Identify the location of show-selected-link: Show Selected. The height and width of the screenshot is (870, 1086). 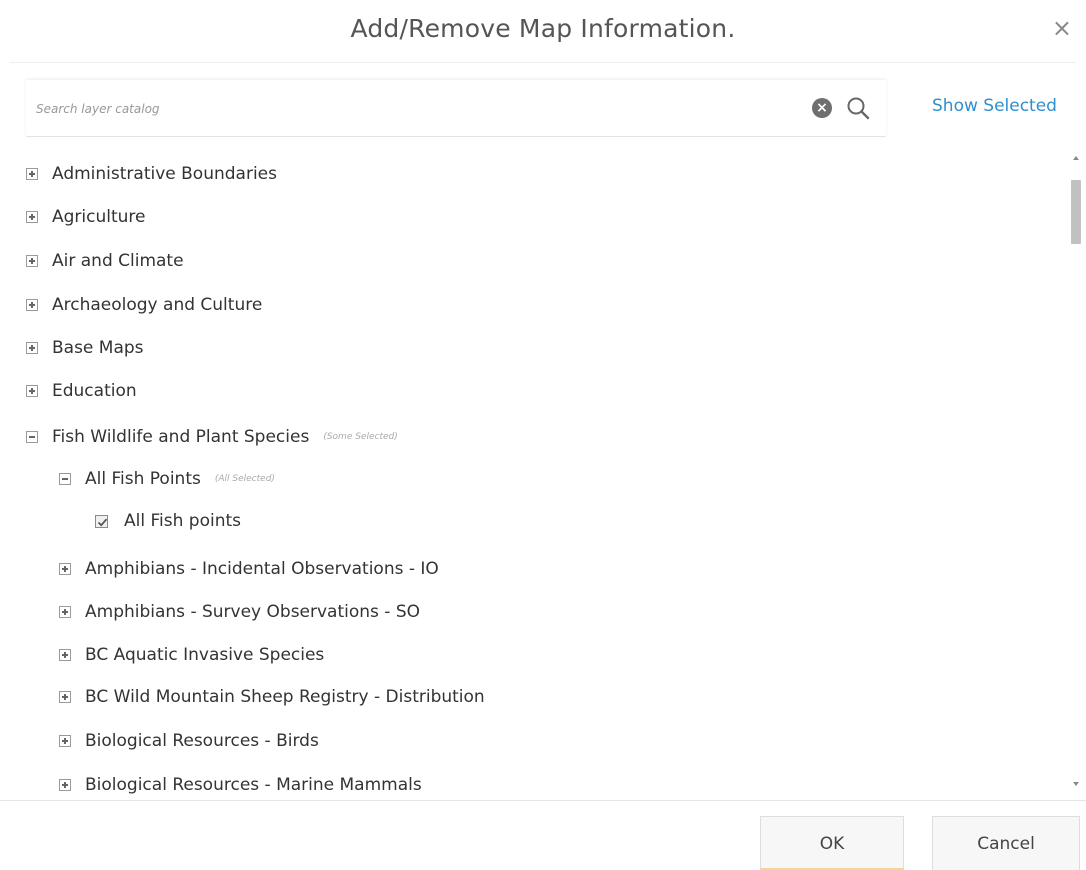
(994, 106).